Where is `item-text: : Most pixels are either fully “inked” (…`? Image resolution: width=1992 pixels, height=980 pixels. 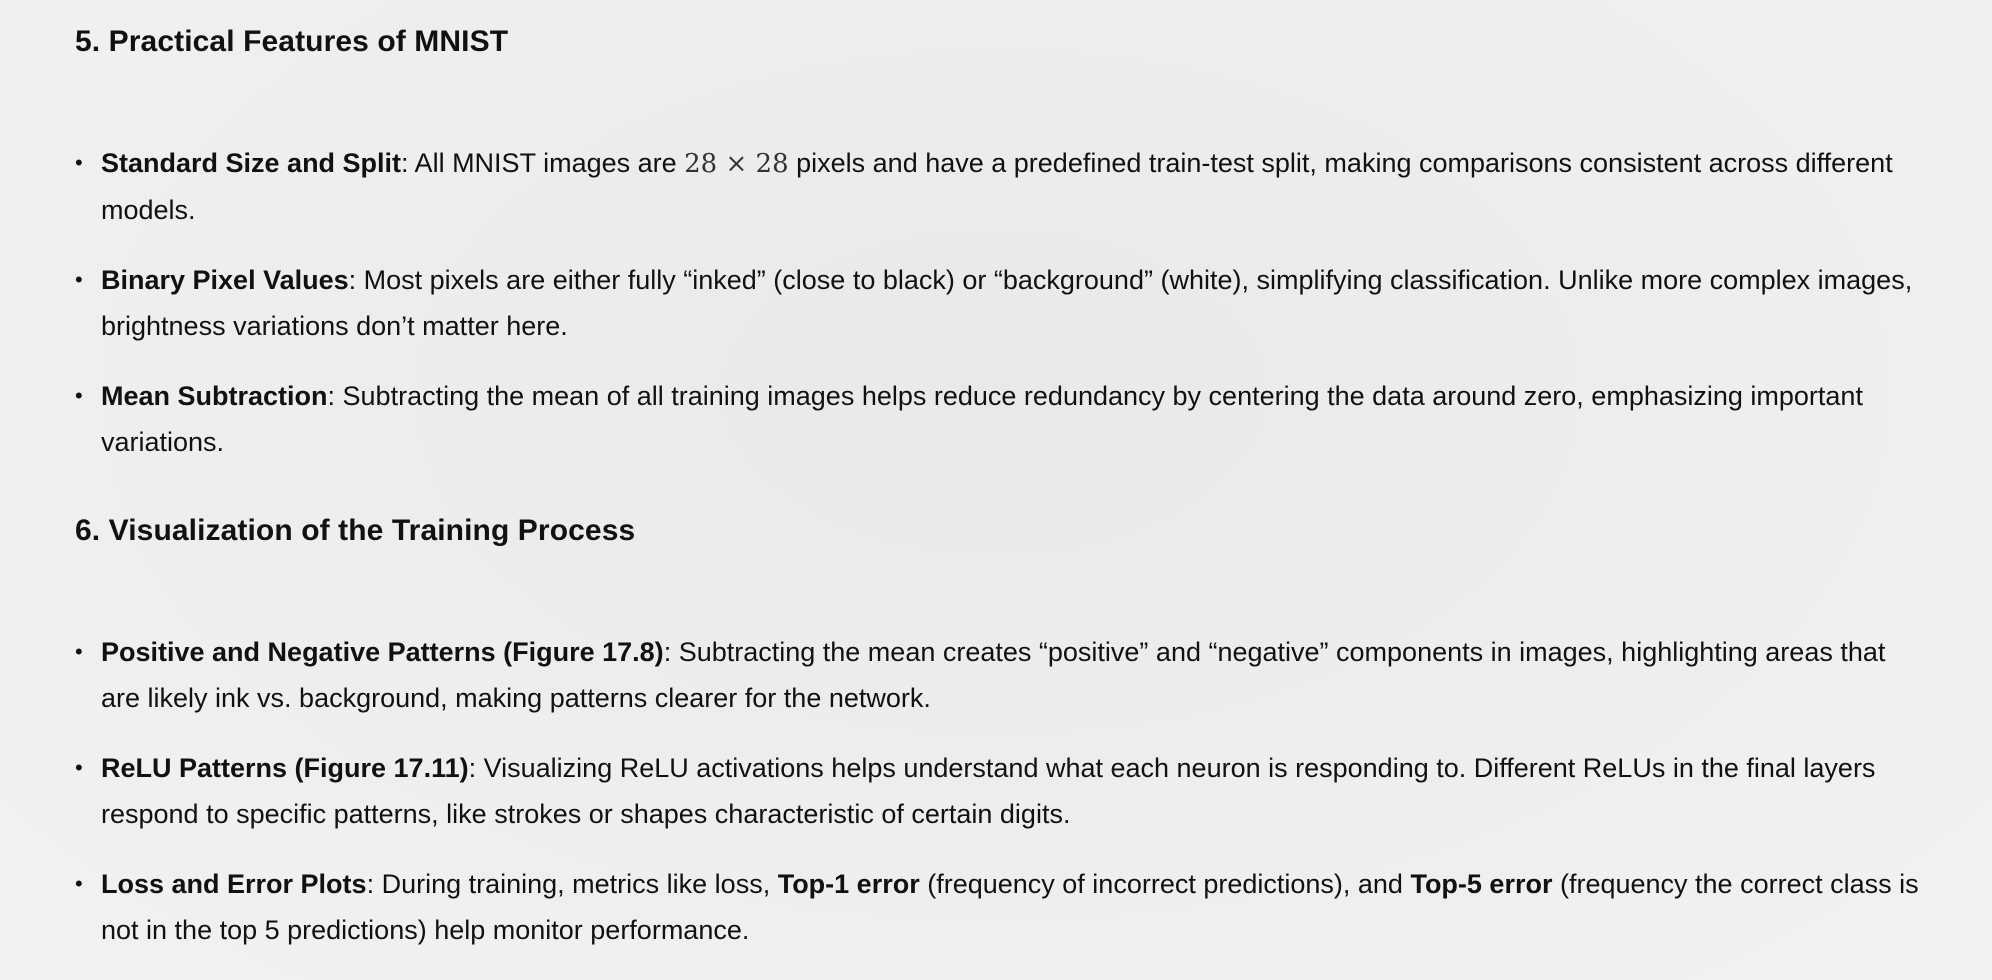
item-text: : Most pixels are either fully “inked” (… is located at coordinates (1007, 303).